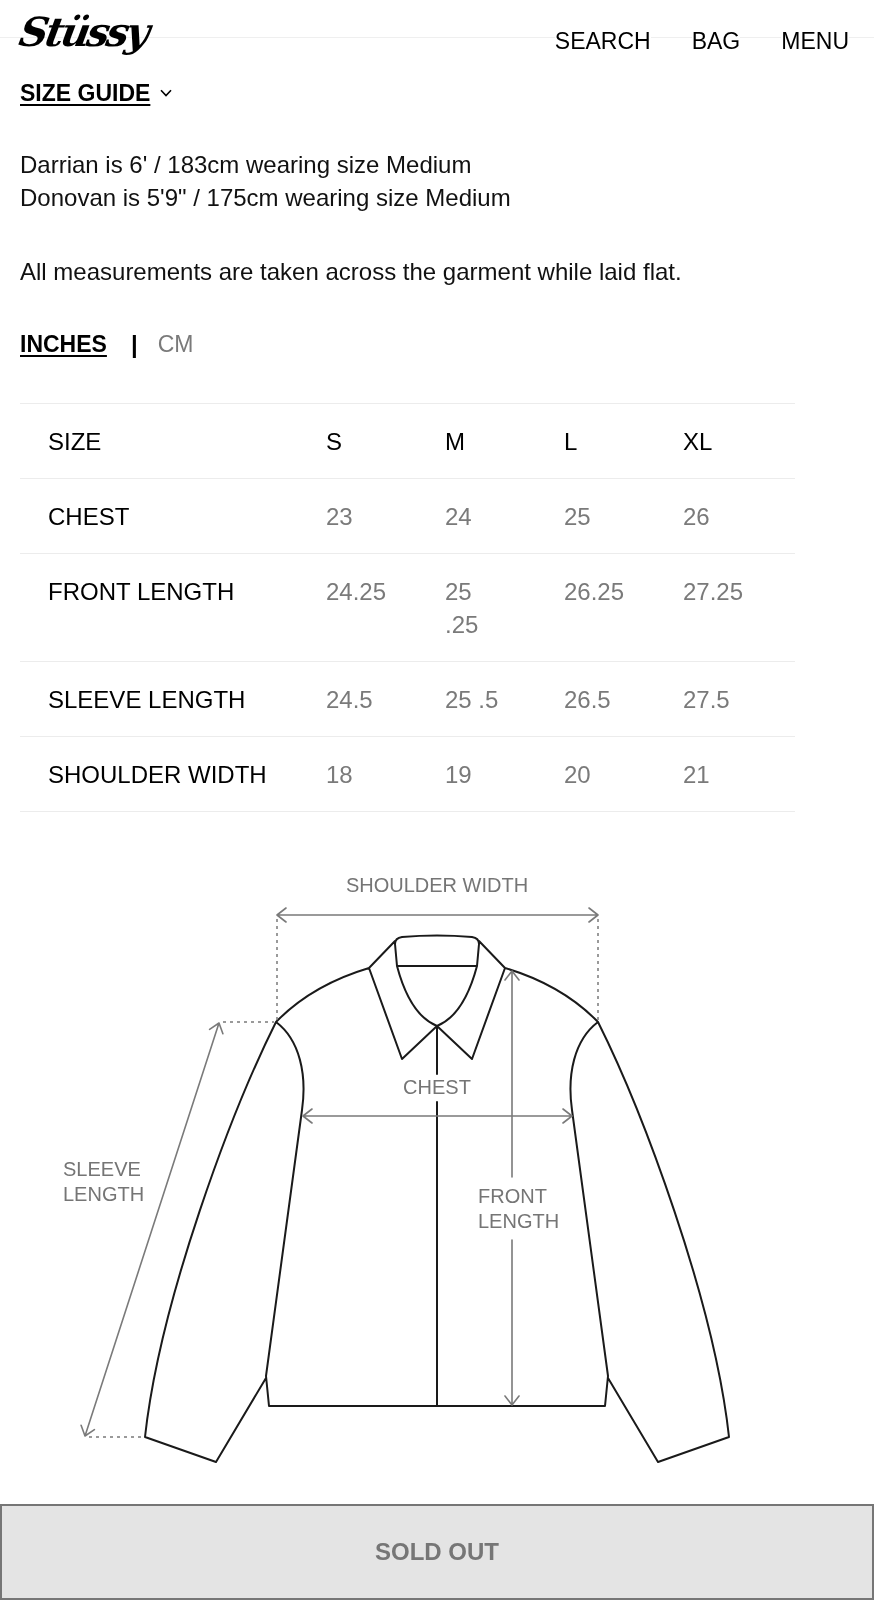 This screenshot has height=1600, width=874. I want to click on row-header: CHEST, so click(89, 516).